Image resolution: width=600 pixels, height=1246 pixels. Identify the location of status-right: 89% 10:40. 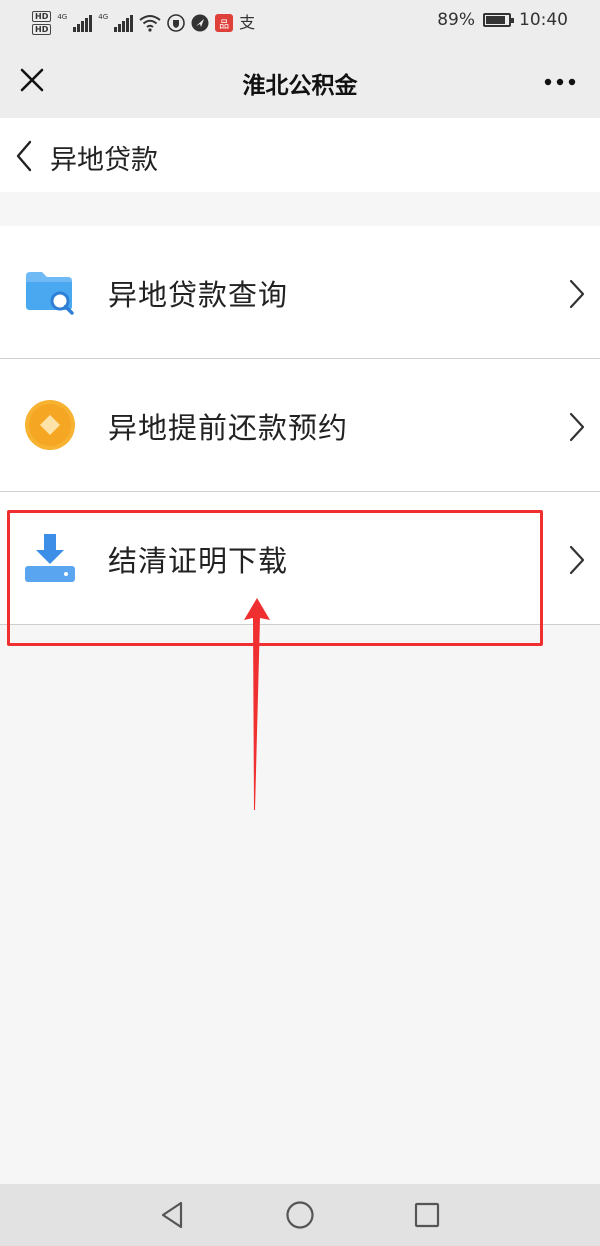
(502, 20).